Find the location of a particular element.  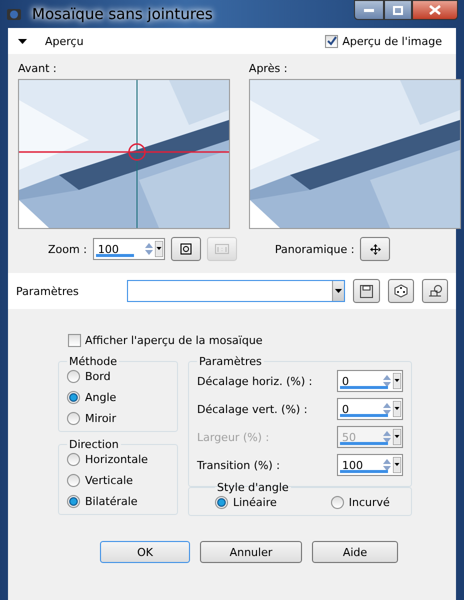

field-label: Transition (%) : is located at coordinates (238, 465).